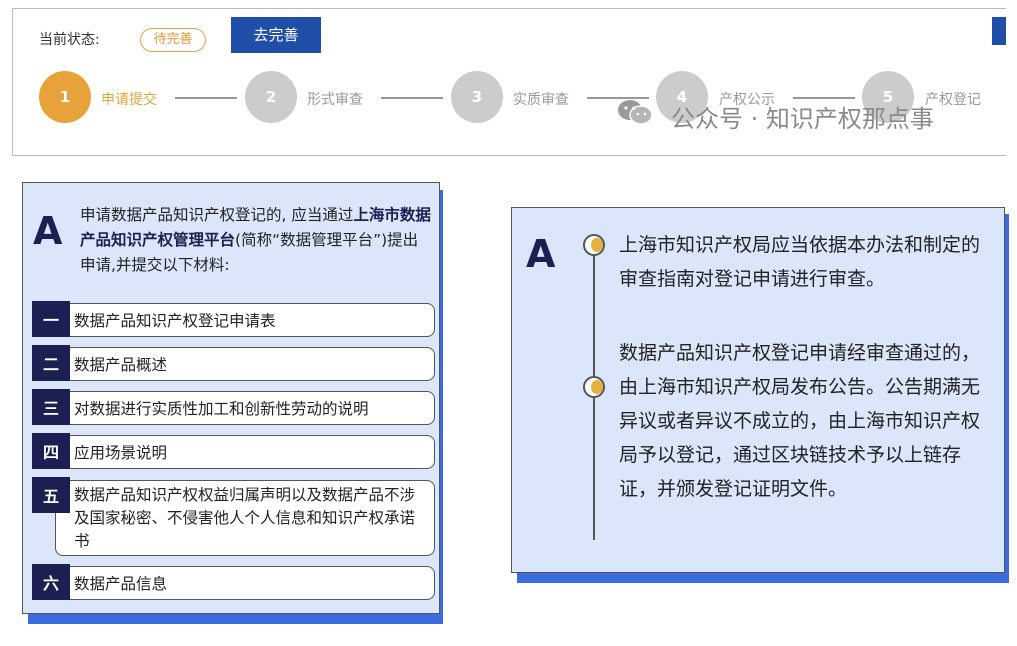  Describe the element at coordinates (51, 363) in the screenshot. I see `material-number: 二` at that location.